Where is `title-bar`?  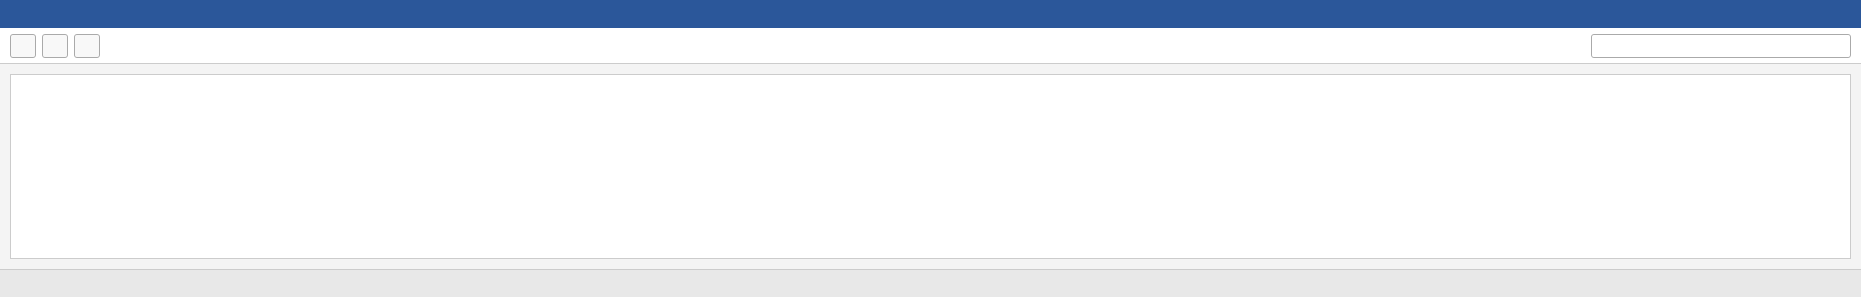
title-bar is located at coordinates (930, 14).